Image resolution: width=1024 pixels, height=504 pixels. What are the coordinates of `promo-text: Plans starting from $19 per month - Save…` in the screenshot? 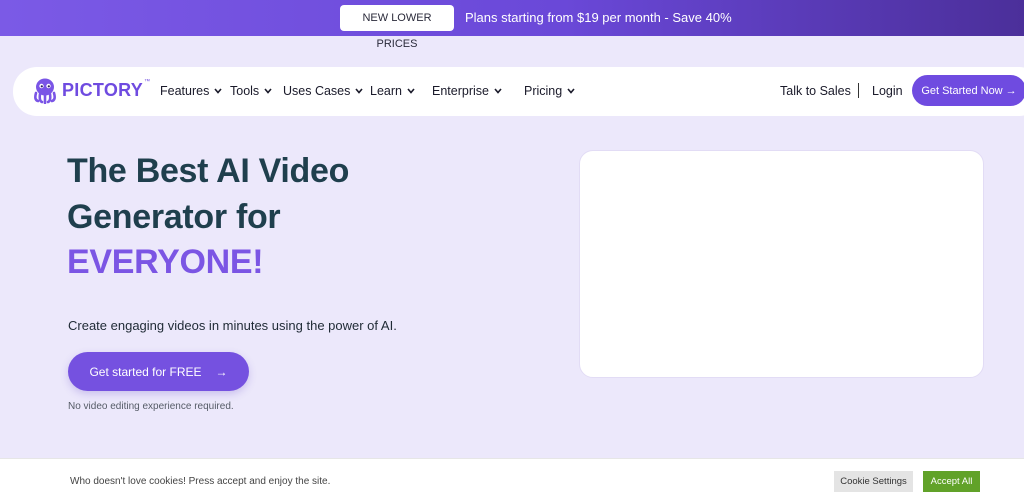 It's located at (598, 17).